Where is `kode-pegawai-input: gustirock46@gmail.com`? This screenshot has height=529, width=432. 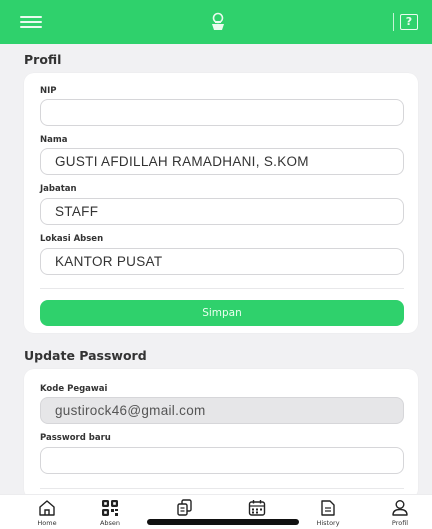 kode-pegawai-input: gustirock46@gmail.com is located at coordinates (222, 410).